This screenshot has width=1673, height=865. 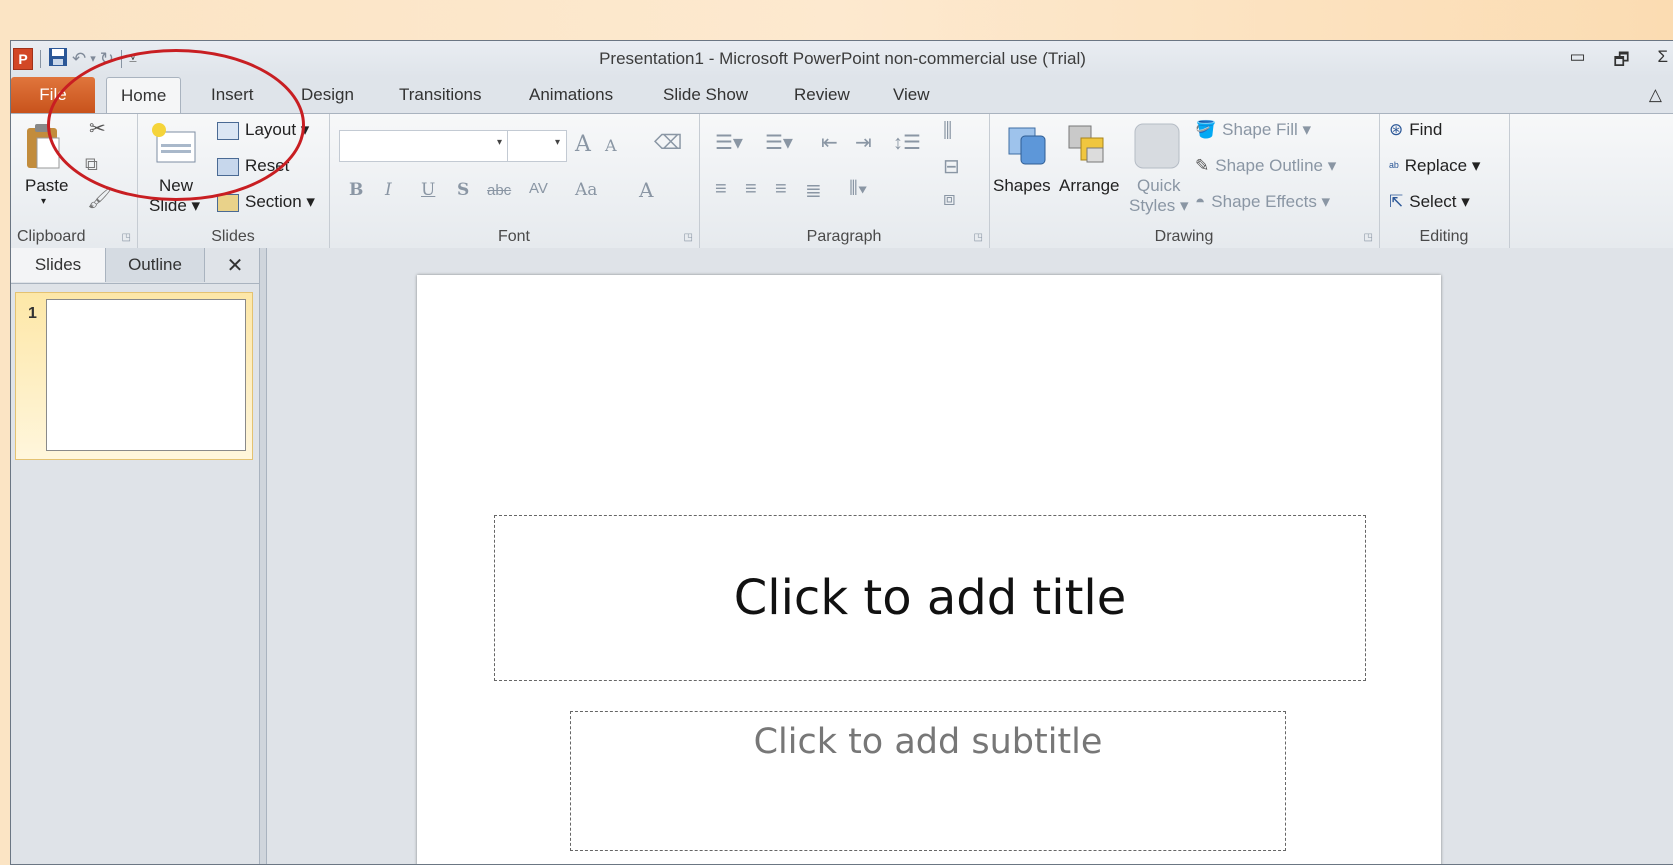 I want to click on shape-fill-button: 🪣 Shape Fill ▾, so click(x=1253, y=130).